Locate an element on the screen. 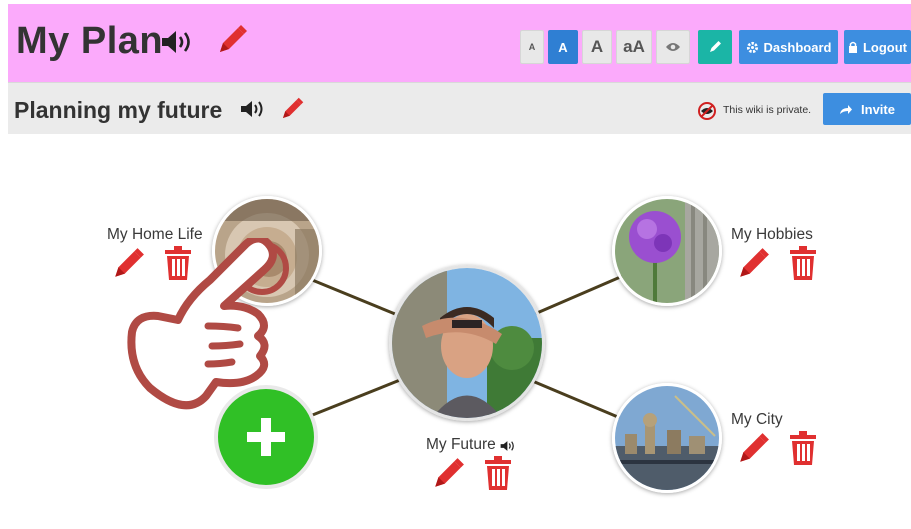 This screenshot has height=529, width=911. my-future-pencil-icon is located at coordinates (448, 476).